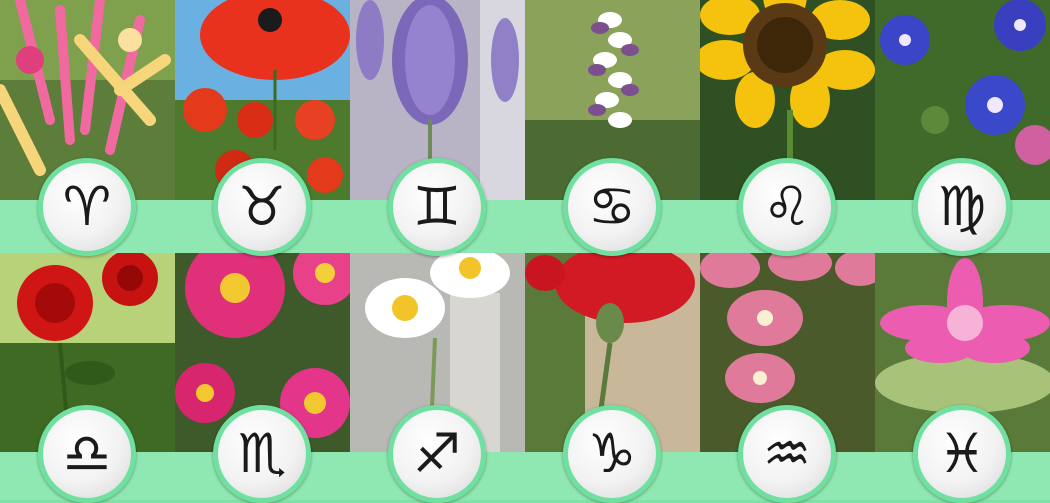 Image resolution: width=1050 pixels, height=503 pixels. I want to click on scorpio-symbol-icon: ♏, so click(262, 453).